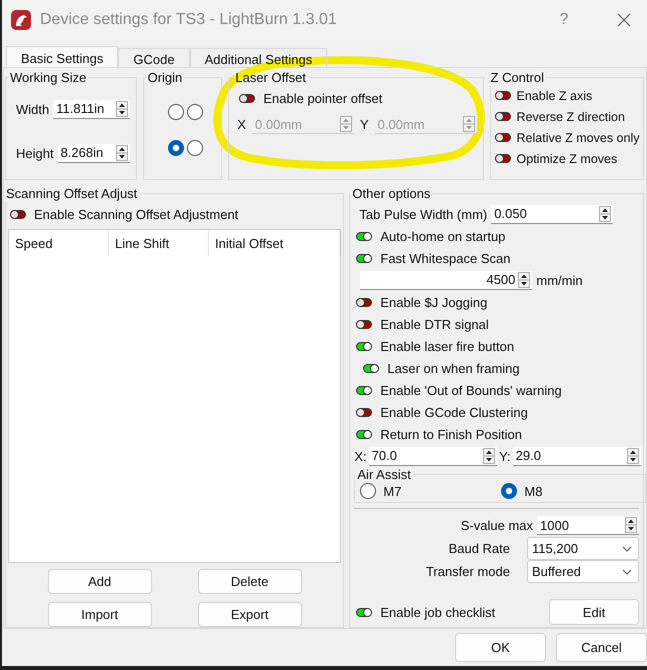 The image size is (647, 670). Describe the element at coordinates (471, 390) in the screenshot. I see `toggle-label: Enable 'Out of Bounds' warning` at that location.